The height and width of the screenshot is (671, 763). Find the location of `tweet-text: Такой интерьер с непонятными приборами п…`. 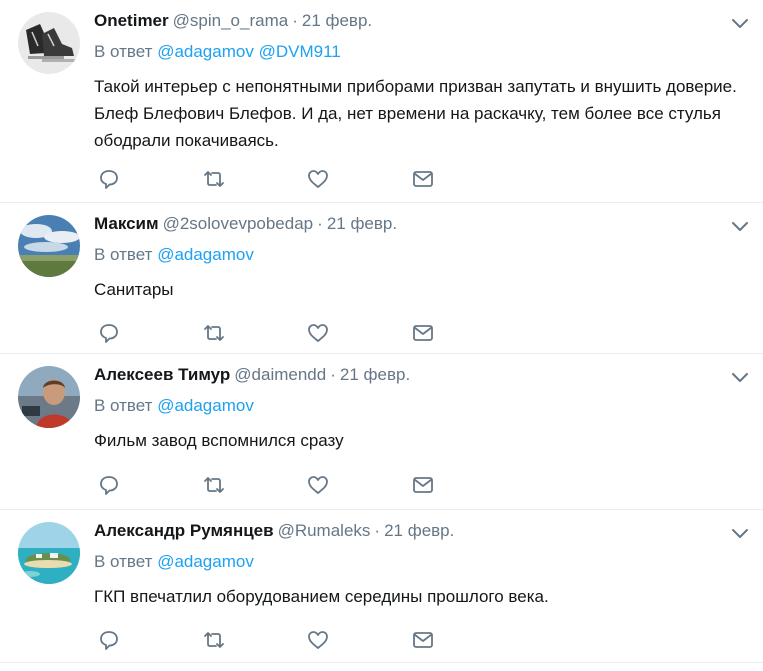

tweet-text: Такой интерьер с непонятными приборами п… is located at coordinates (415, 113).